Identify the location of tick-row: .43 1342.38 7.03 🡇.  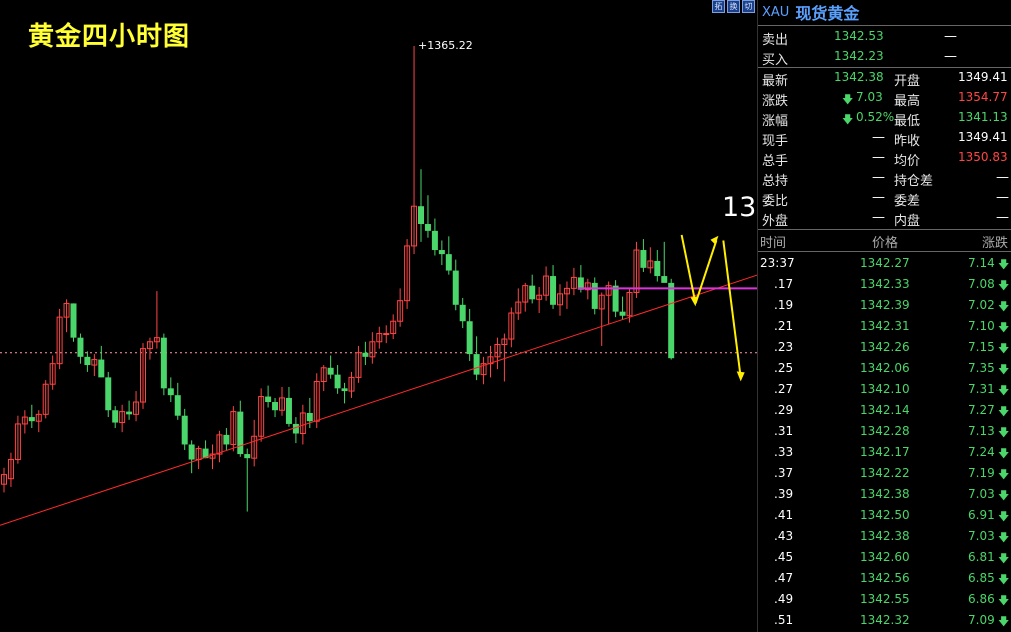
(884, 536).